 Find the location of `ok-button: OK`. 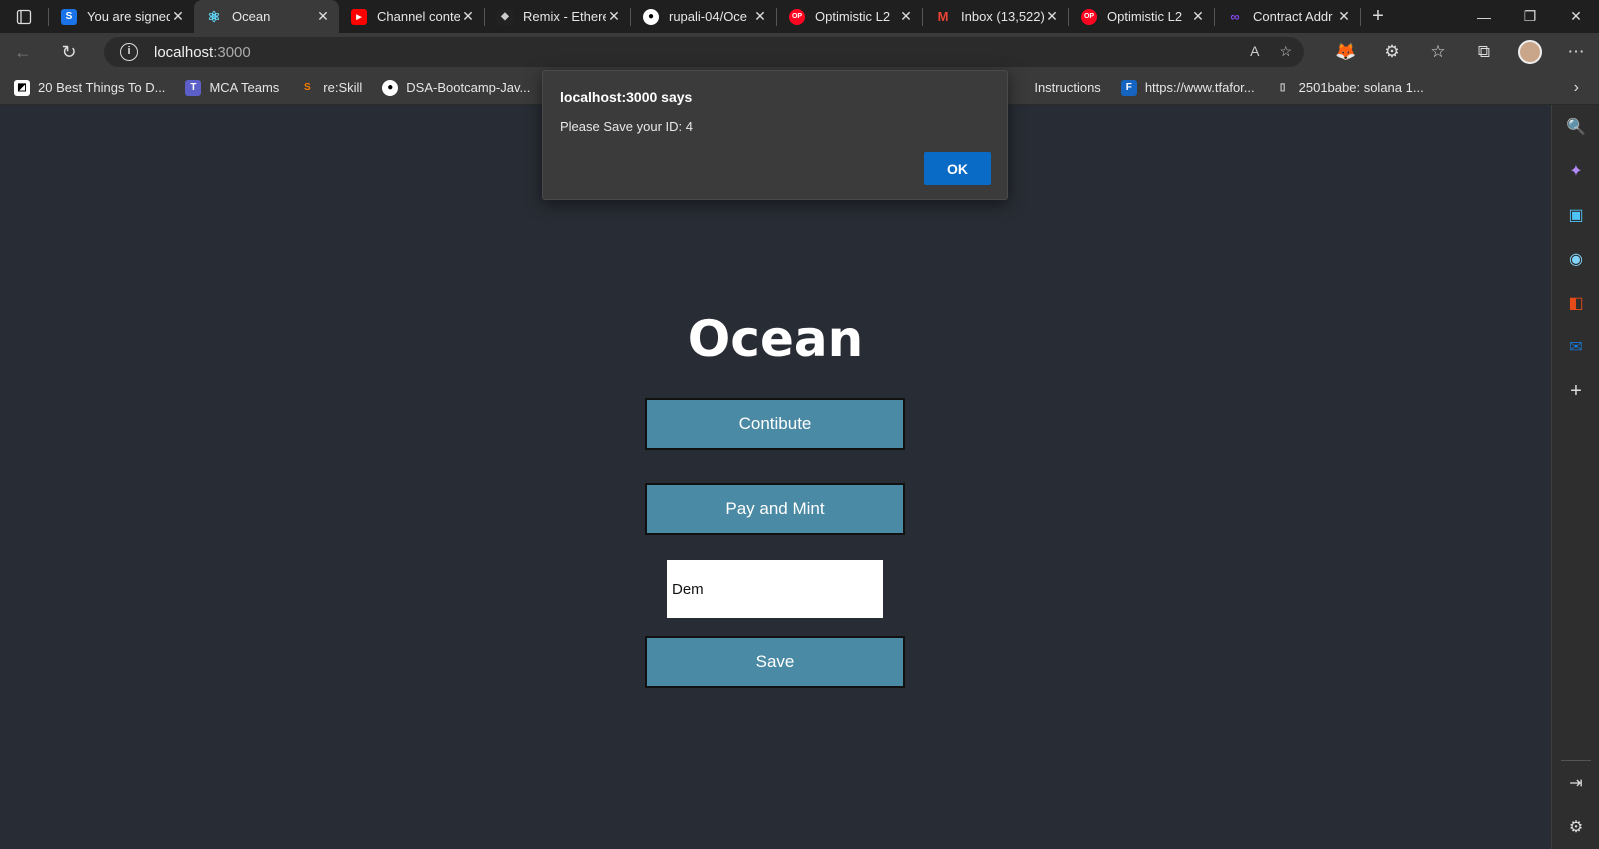

ok-button: OK is located at coordinates (957, 168).